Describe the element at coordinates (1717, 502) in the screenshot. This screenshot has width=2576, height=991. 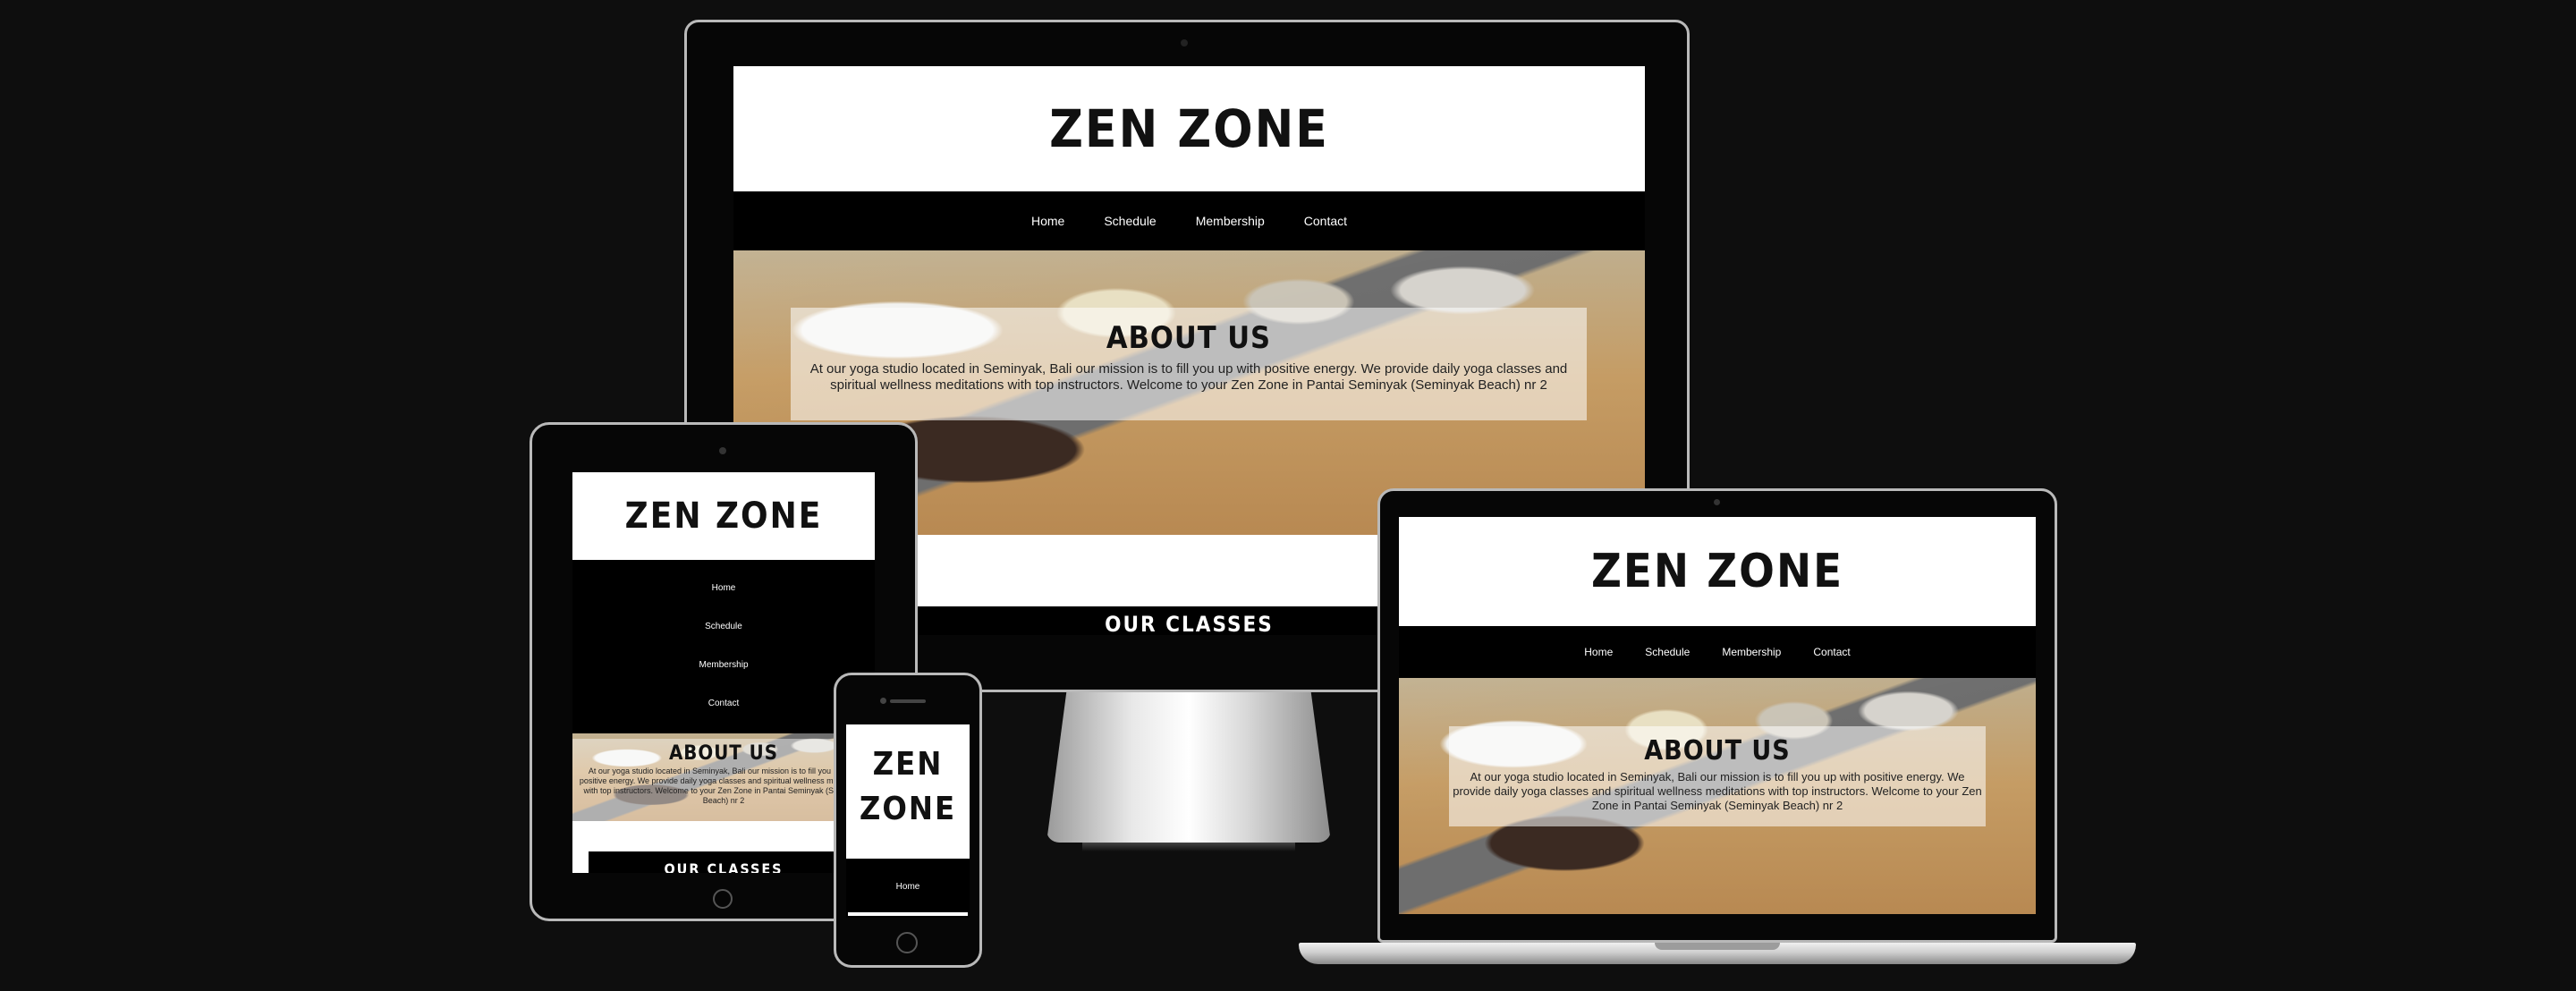
I see `laptop-camera-icon` at that location.